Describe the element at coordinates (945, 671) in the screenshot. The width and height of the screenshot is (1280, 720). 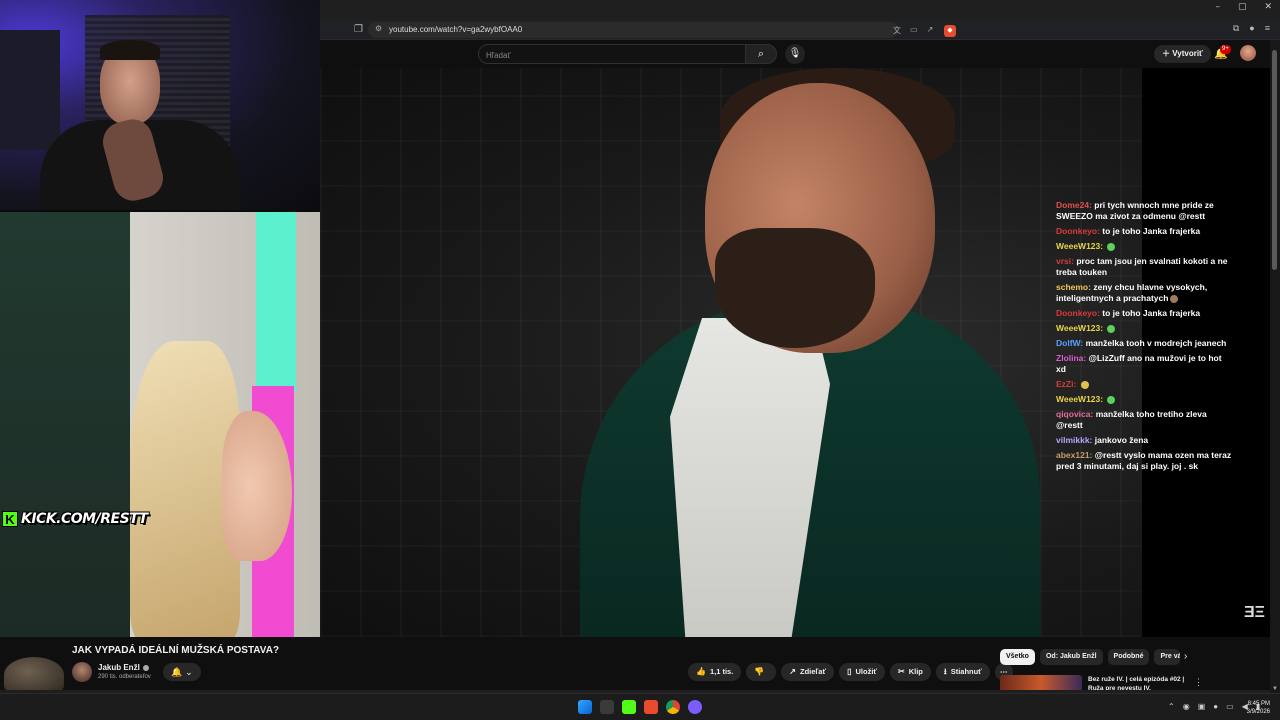
I see `download-icon: ⭳` at that location.